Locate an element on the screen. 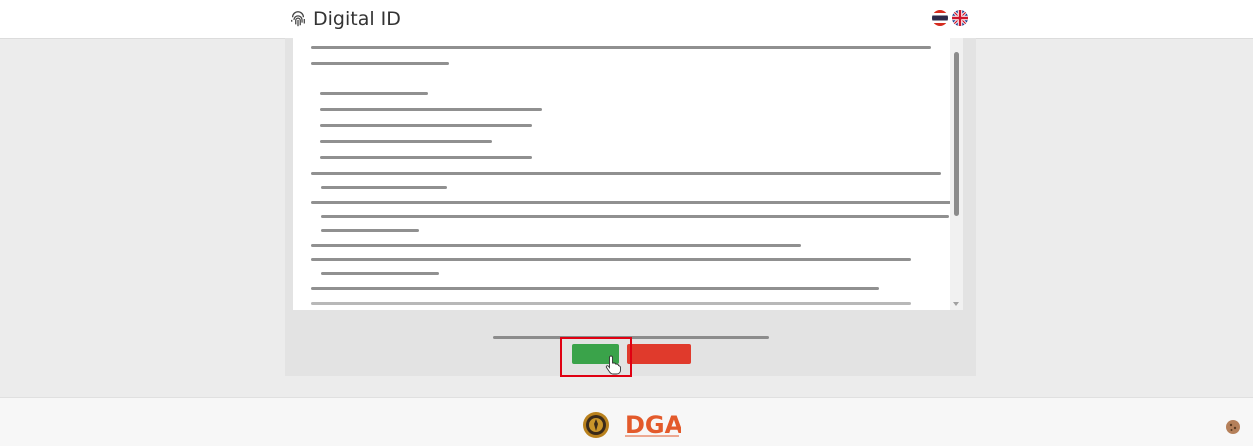 The image size is (1253, 446). brand-logo: Digital ID is located at coordinates (345, 19).